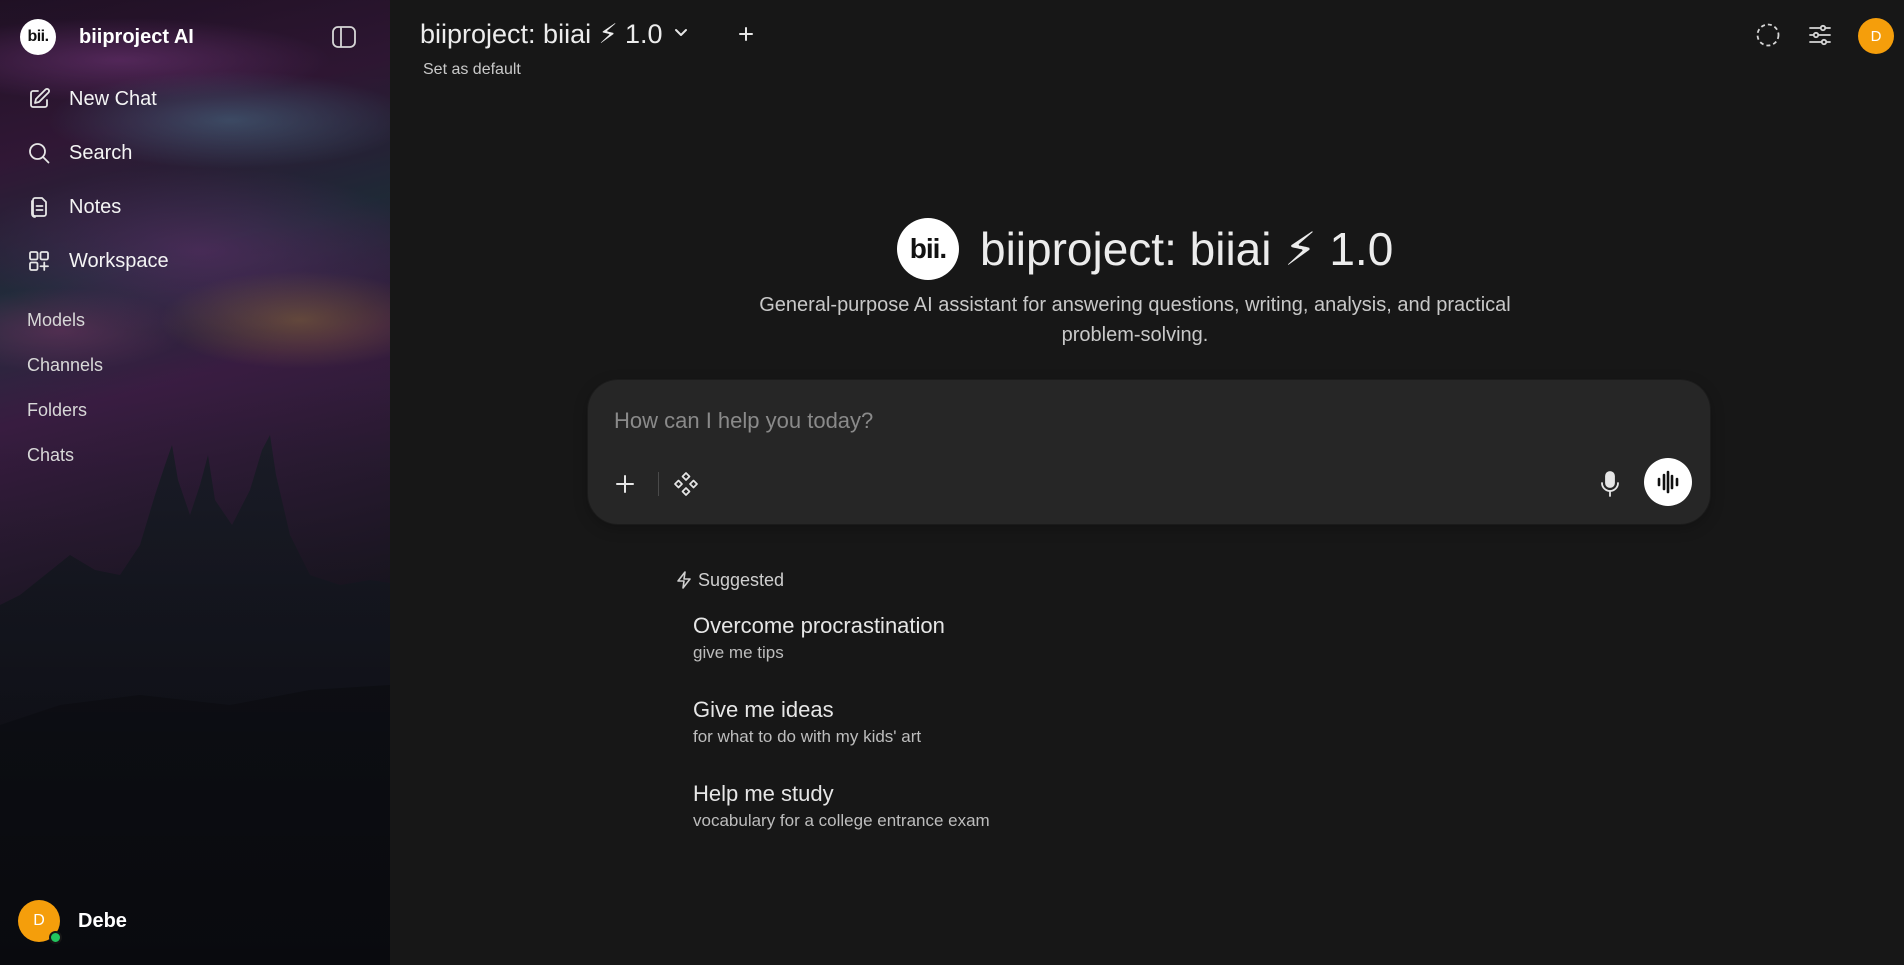 The width and height of the screenshot is (1904, 965). I want to click on integrations-icon, so click(686, 484).